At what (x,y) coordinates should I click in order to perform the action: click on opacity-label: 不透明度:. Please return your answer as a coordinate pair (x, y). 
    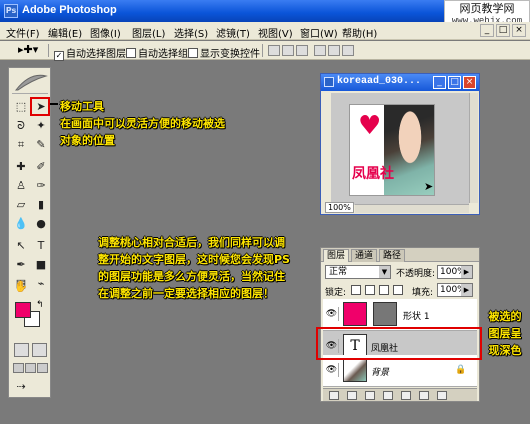
    Looking at the image, I should click on (416, 274).